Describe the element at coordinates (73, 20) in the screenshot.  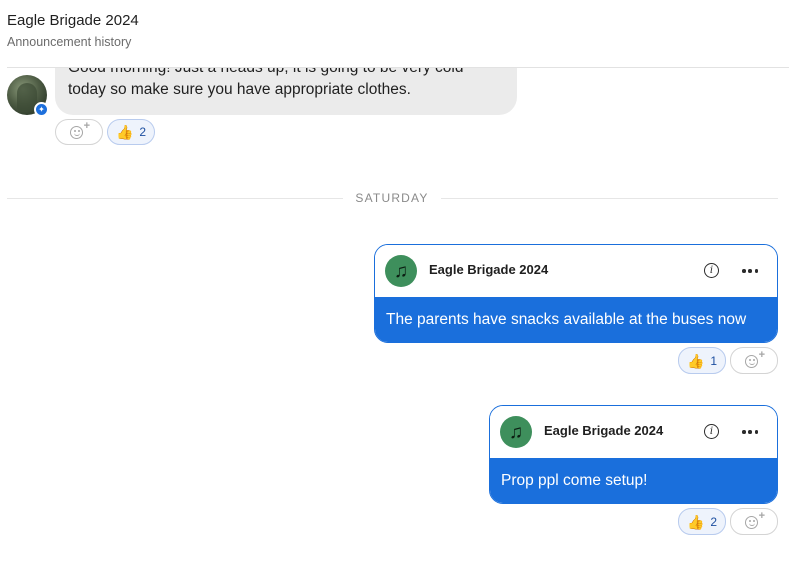
I see `page-title: Eagle Brigade 2024` at that location.